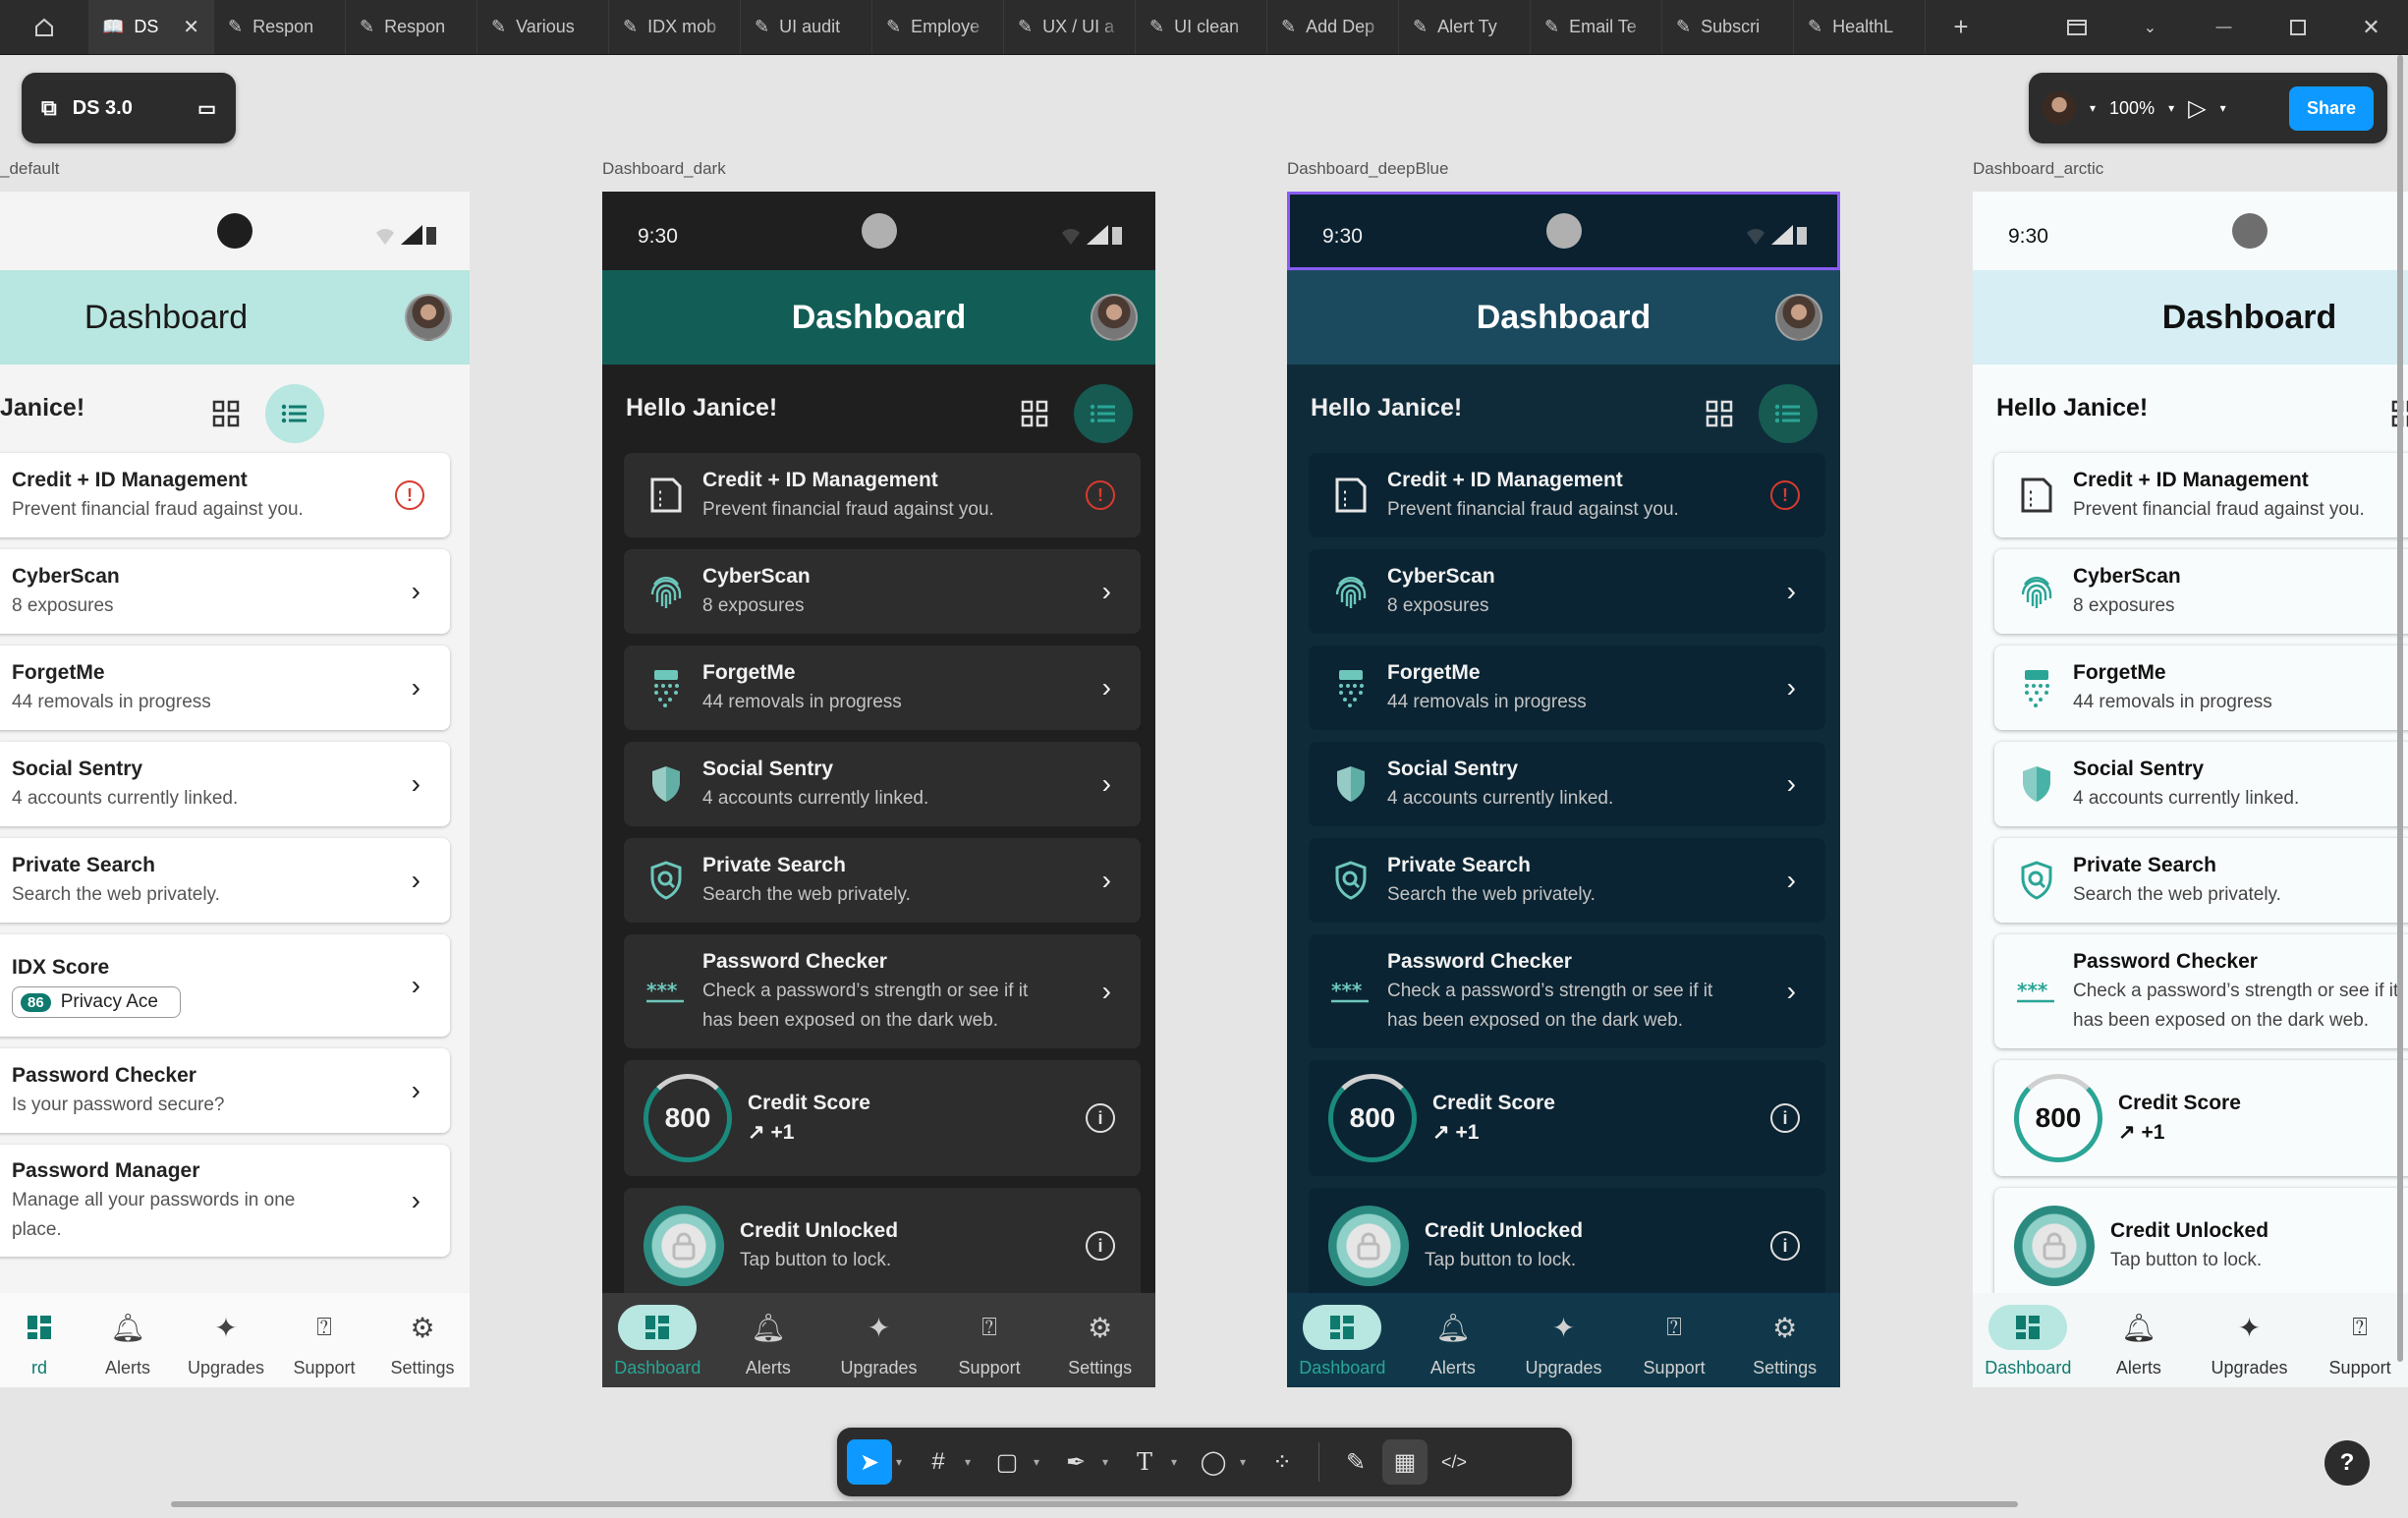 The width and height of the screenshot is (2408, 1518). I want to click on tab-9: ✎ Add Dep, so click(1333, 27).